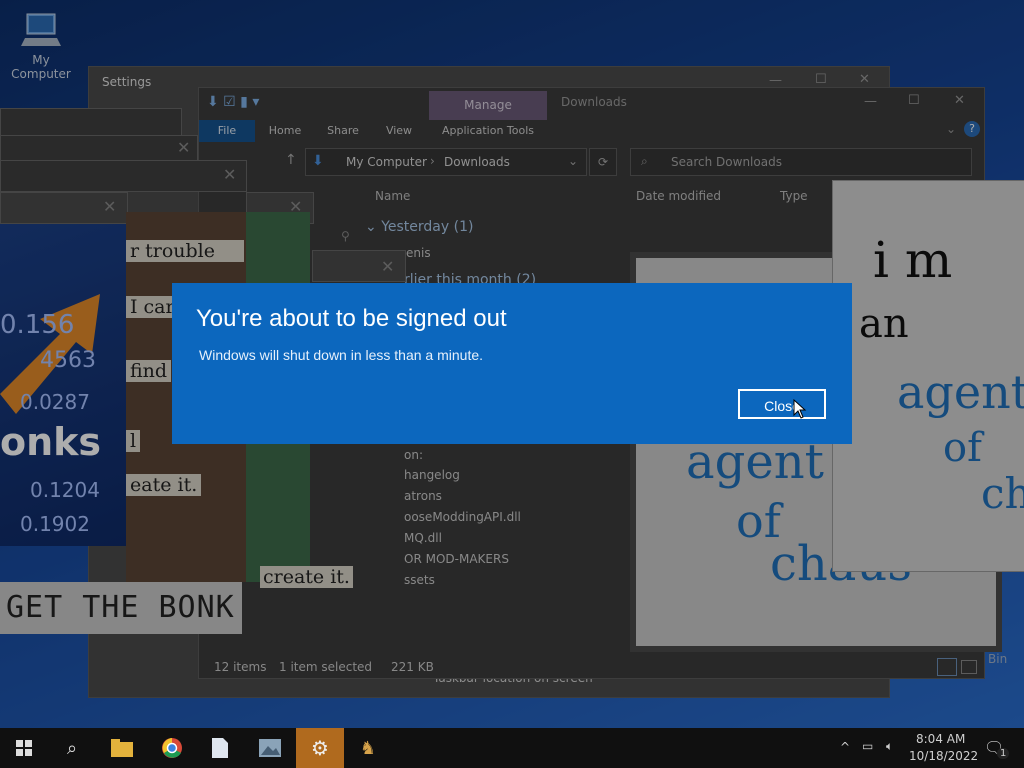 The height and width of the screenshot is (768, 1024). I want to click on bonk-meme-image: GET THE BONK, so click(121, 608).